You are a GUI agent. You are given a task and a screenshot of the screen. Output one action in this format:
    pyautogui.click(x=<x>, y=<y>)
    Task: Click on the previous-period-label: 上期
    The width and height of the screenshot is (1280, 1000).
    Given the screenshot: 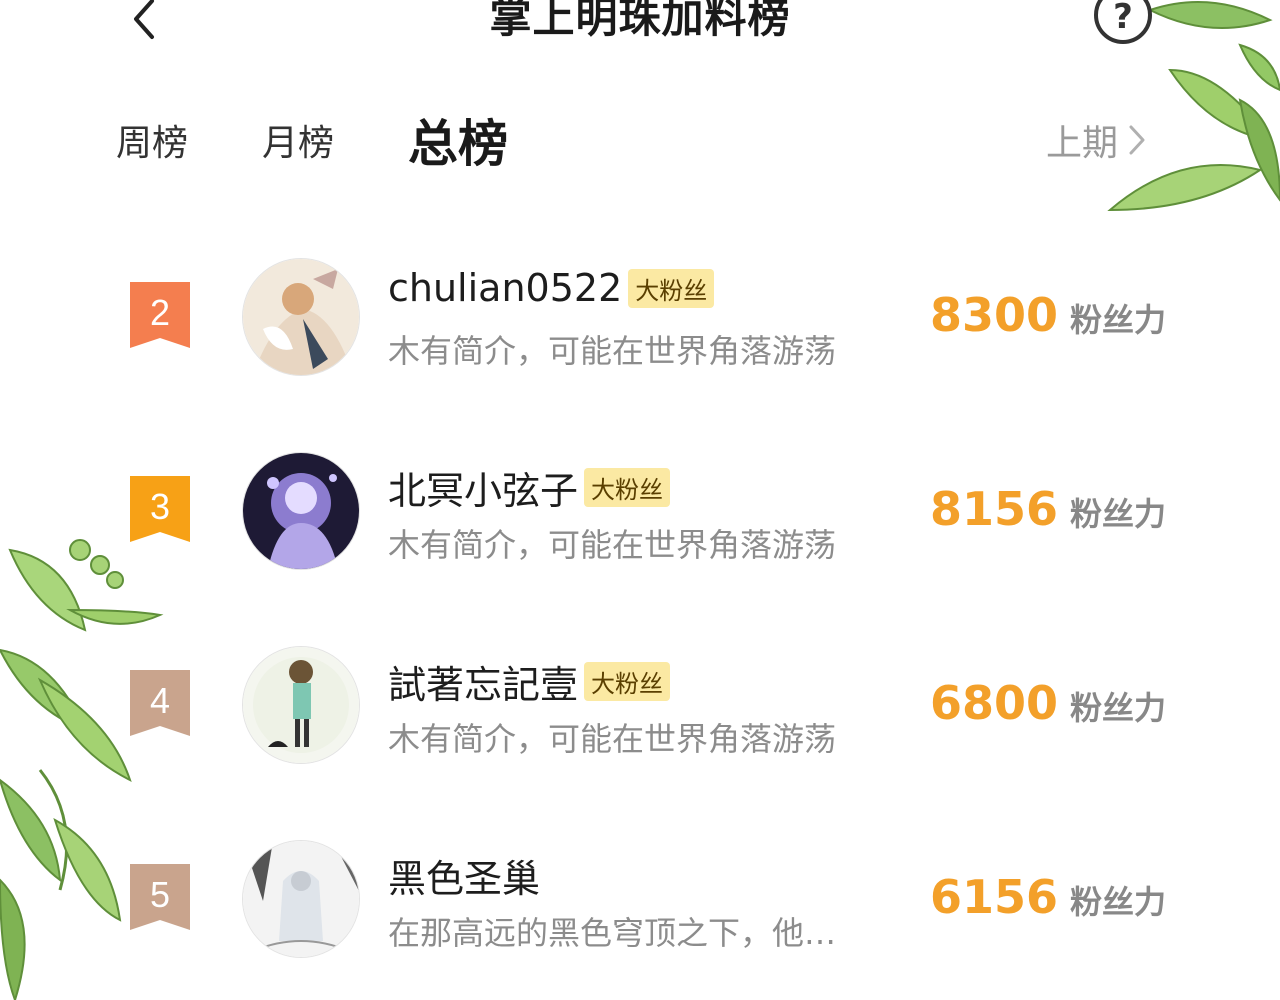 What is the action you would take?
    pyautogui.click(x=1082, y=143)
    